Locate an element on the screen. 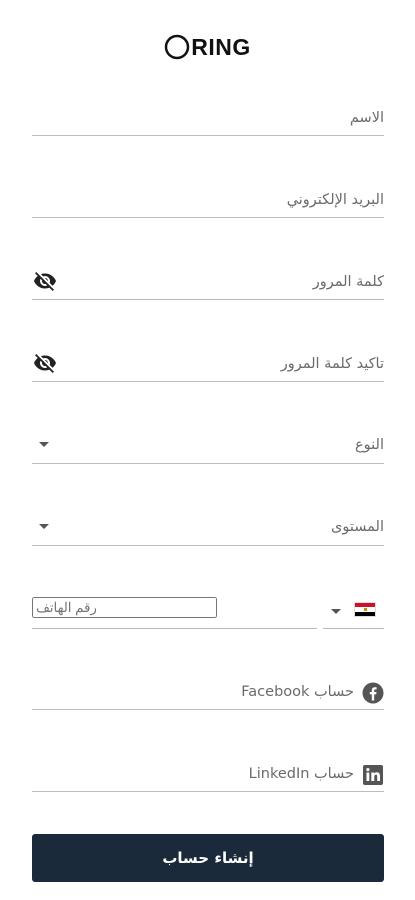 The width and height of the screenshot is (415, 900). linkedin-icon is located at coordinates (373, 775).